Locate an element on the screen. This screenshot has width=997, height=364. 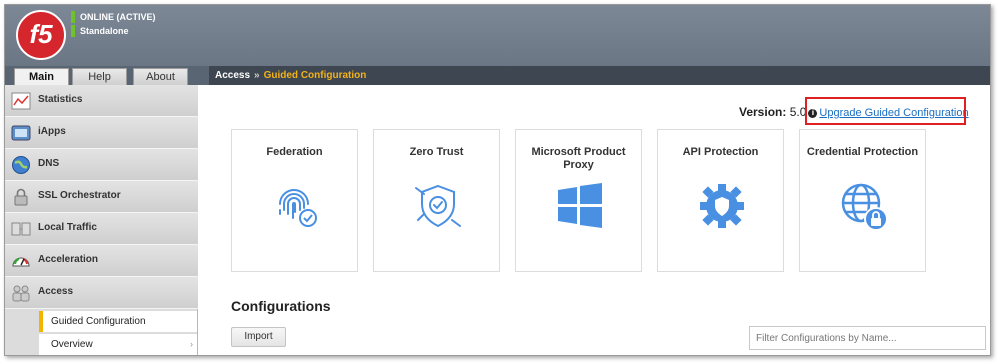
globe-lock-icon is located at coordinates (864, 207).